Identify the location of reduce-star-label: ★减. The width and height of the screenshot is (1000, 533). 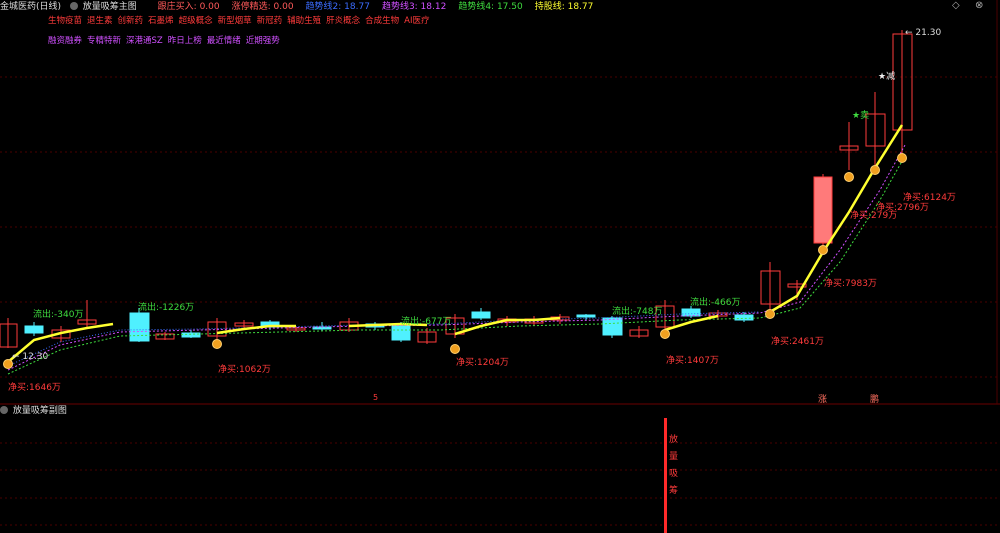
(887, 77).